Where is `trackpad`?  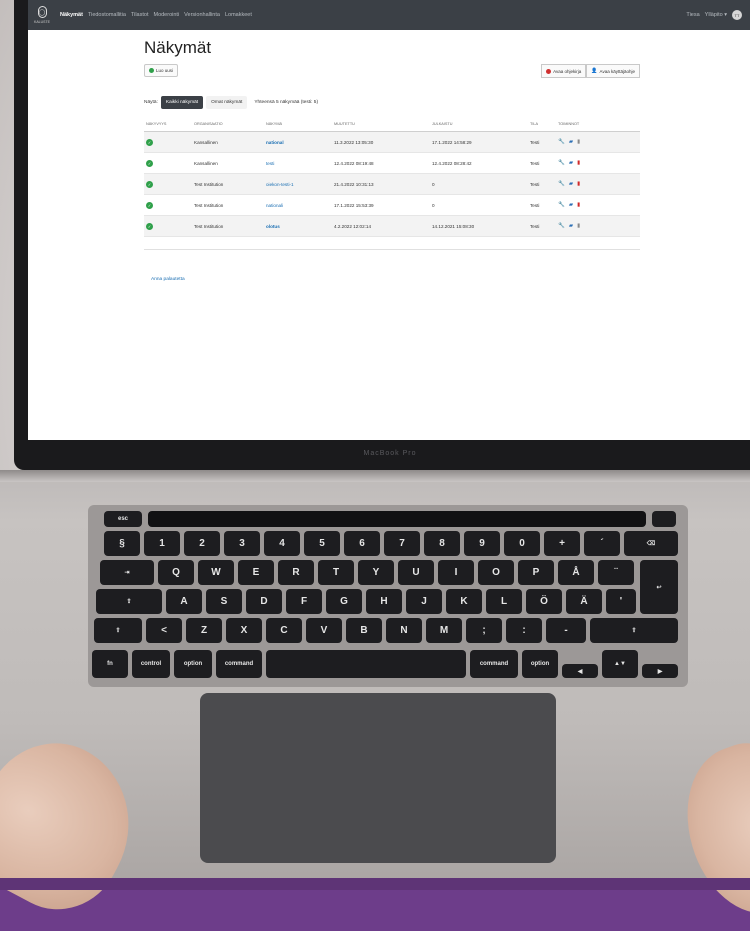
trackpad is located at coordinates (378, 778).